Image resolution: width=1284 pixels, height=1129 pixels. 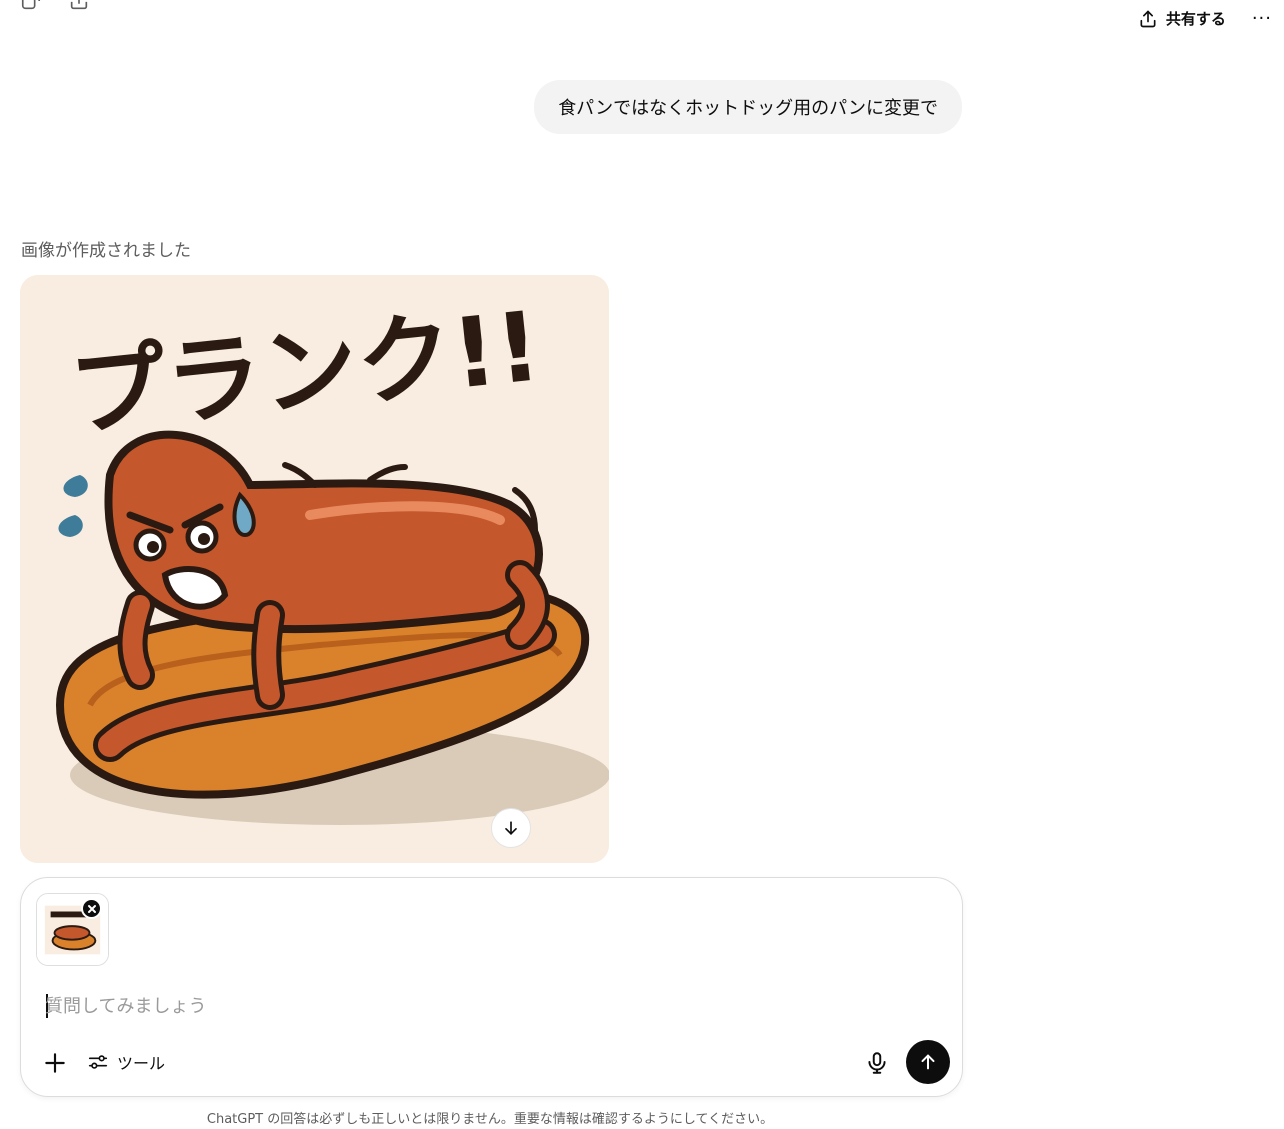 What do you see at coordinates (877, 1063) in the screenshot?
I see `microphone-icon` at bounding box center [877, 1063].